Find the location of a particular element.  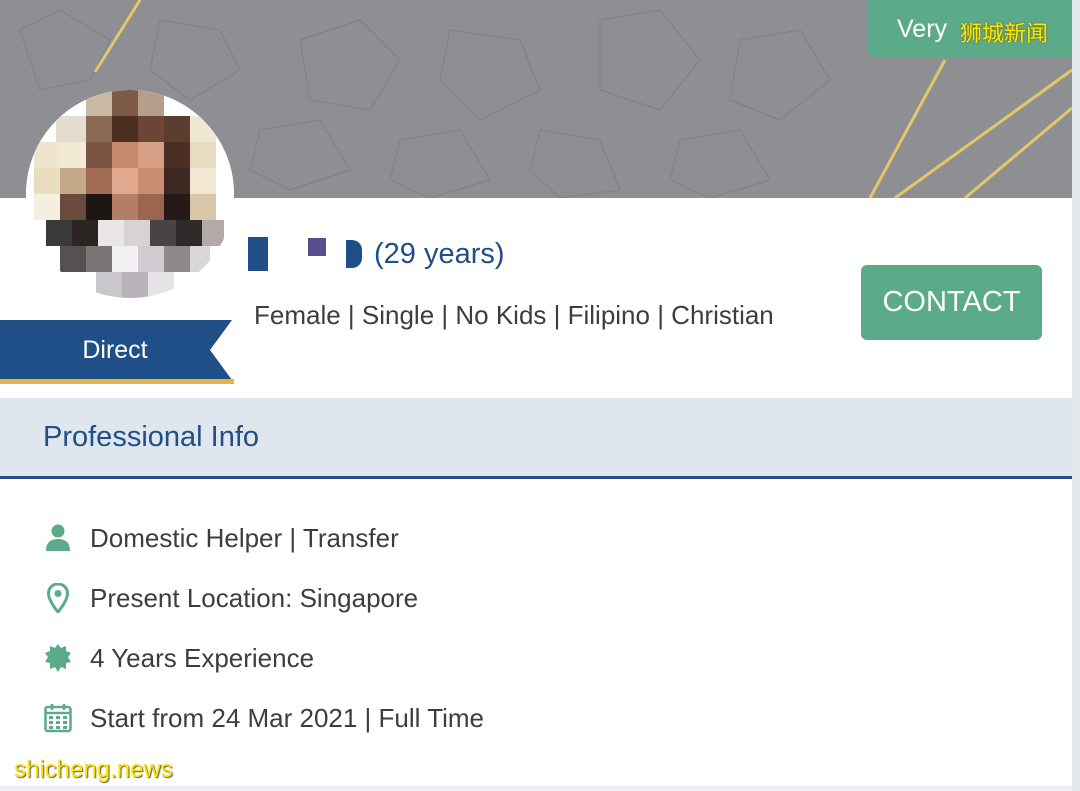

info-text-start-date: Start from 24 Mar 2021 | Full Time is located at coordinates (287, 717).